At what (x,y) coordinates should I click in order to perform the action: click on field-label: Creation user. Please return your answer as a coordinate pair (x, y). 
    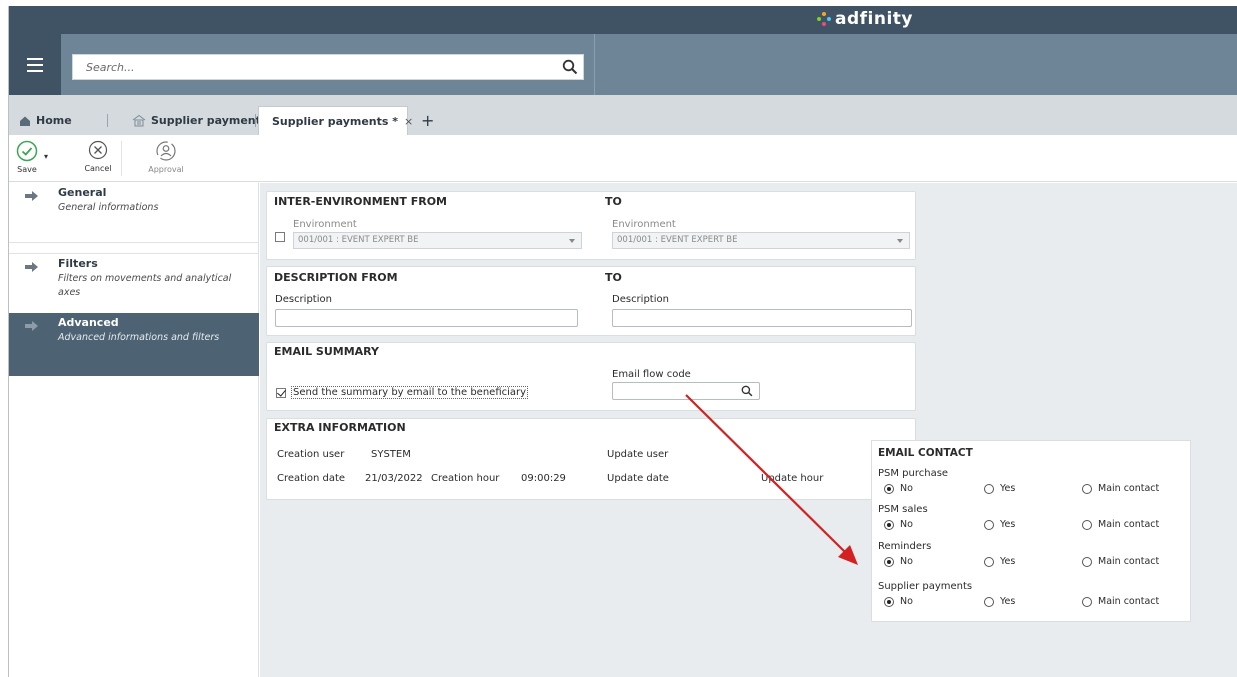
    Looking at the image, I should click on (311, 454).